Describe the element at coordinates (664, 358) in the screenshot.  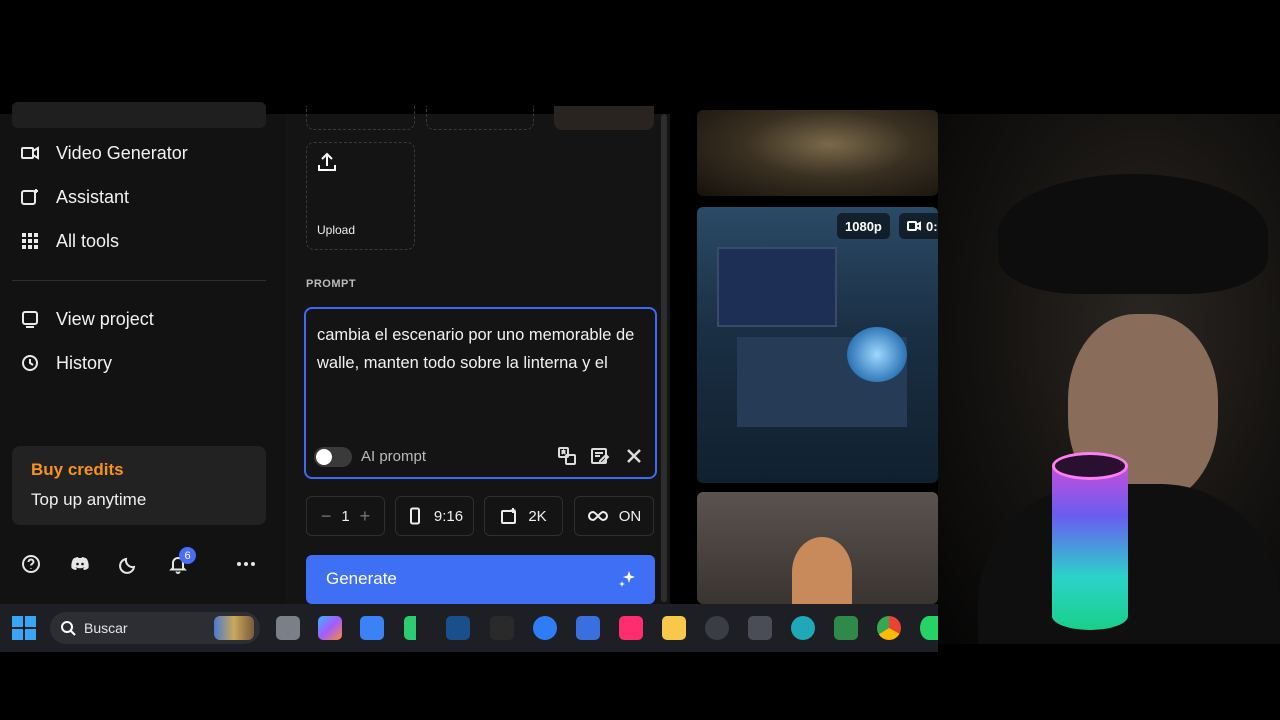
I see `panel-scrollbar` at that location.